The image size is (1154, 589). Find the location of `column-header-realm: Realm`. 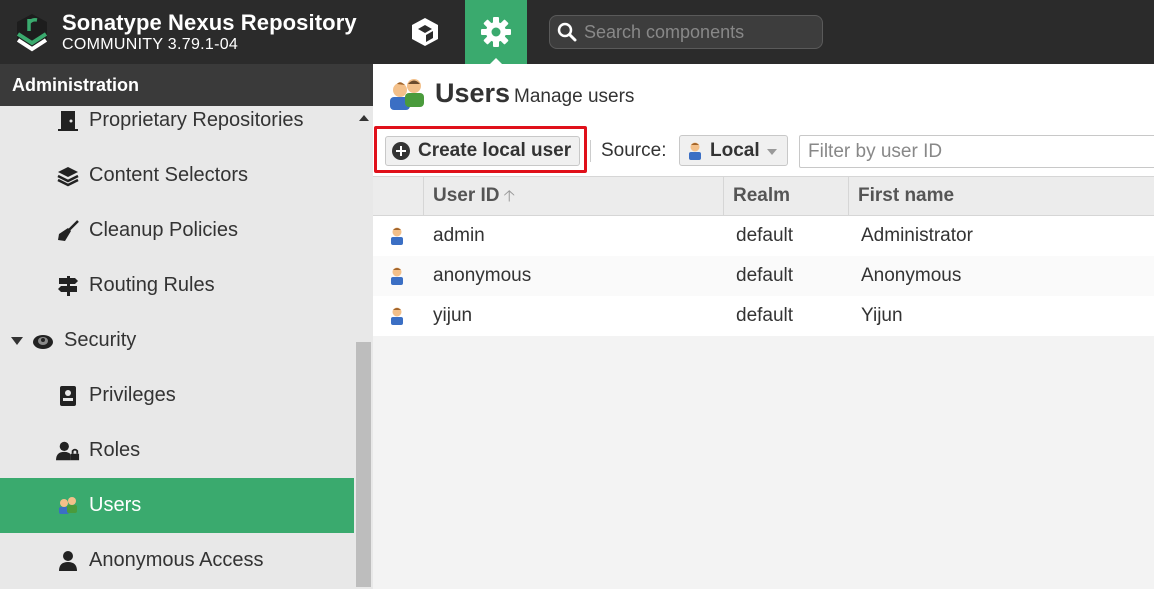

column-header-realm: Realm is located at coordinates (785, 196).